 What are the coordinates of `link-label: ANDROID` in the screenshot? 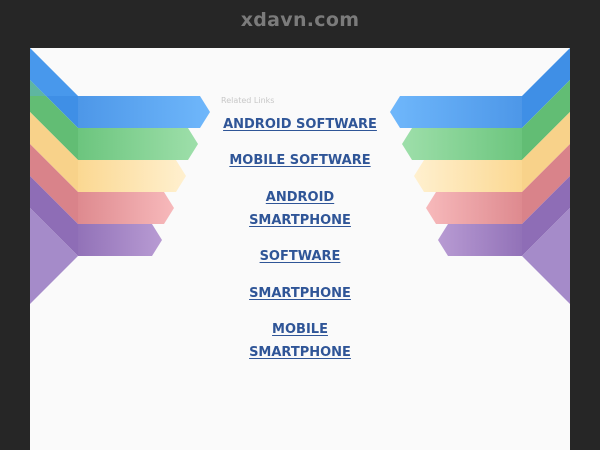 It's located at (300, 197).